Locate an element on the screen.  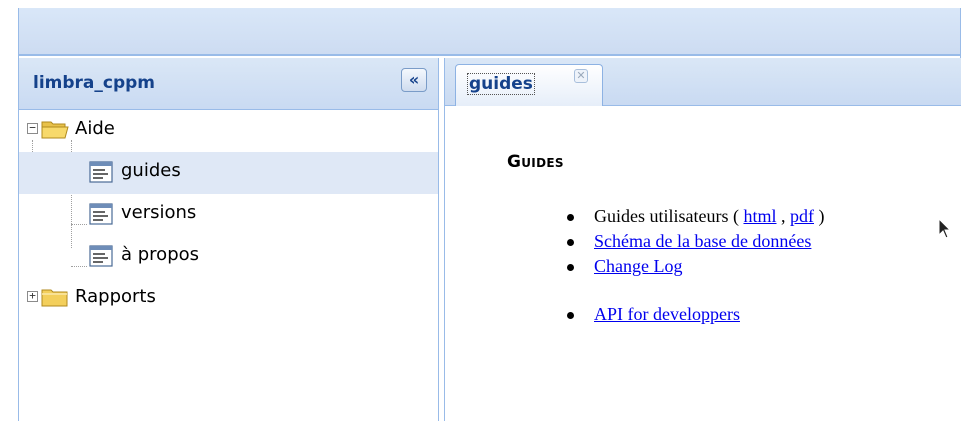
tab-strip: guides ✕ is located at coordinates (703, 82).